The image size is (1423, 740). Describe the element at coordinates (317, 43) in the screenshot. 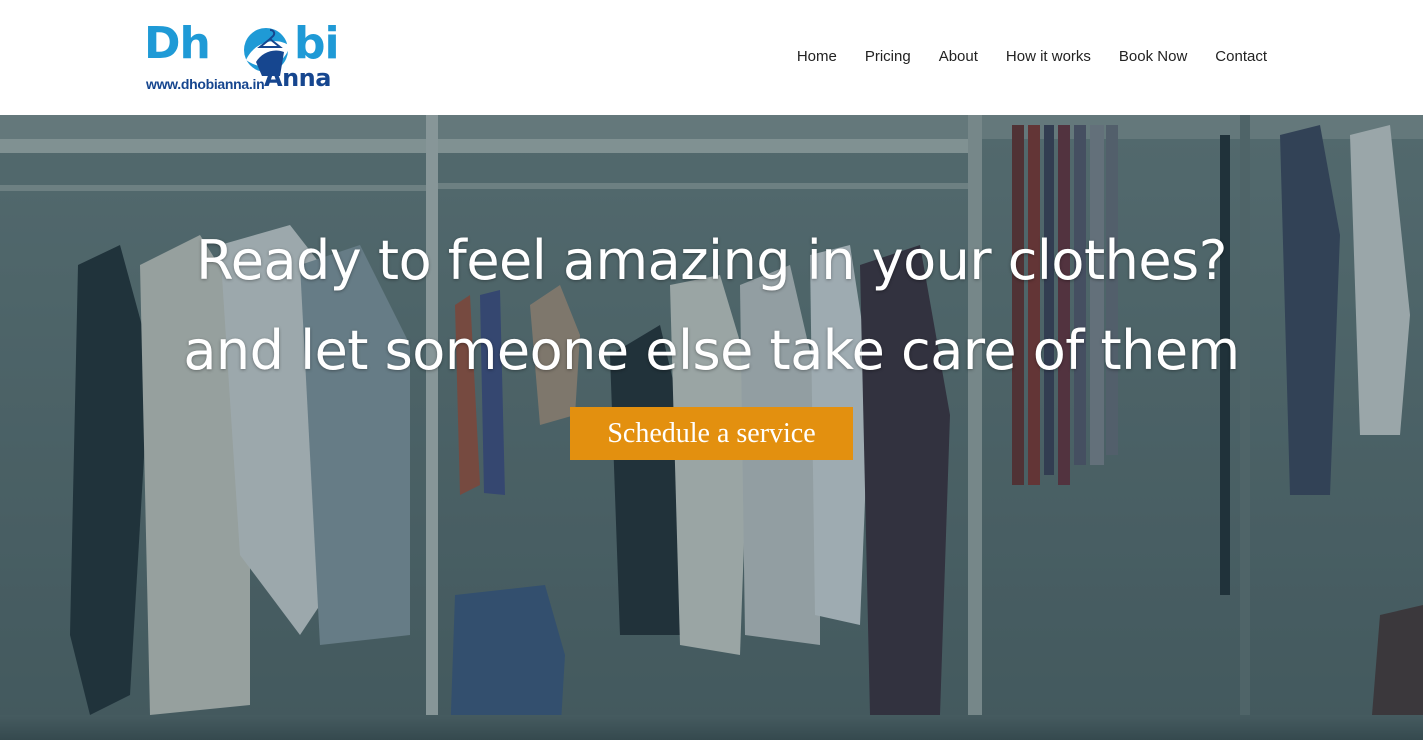

I see `logo-text-bi: bi` at that location.